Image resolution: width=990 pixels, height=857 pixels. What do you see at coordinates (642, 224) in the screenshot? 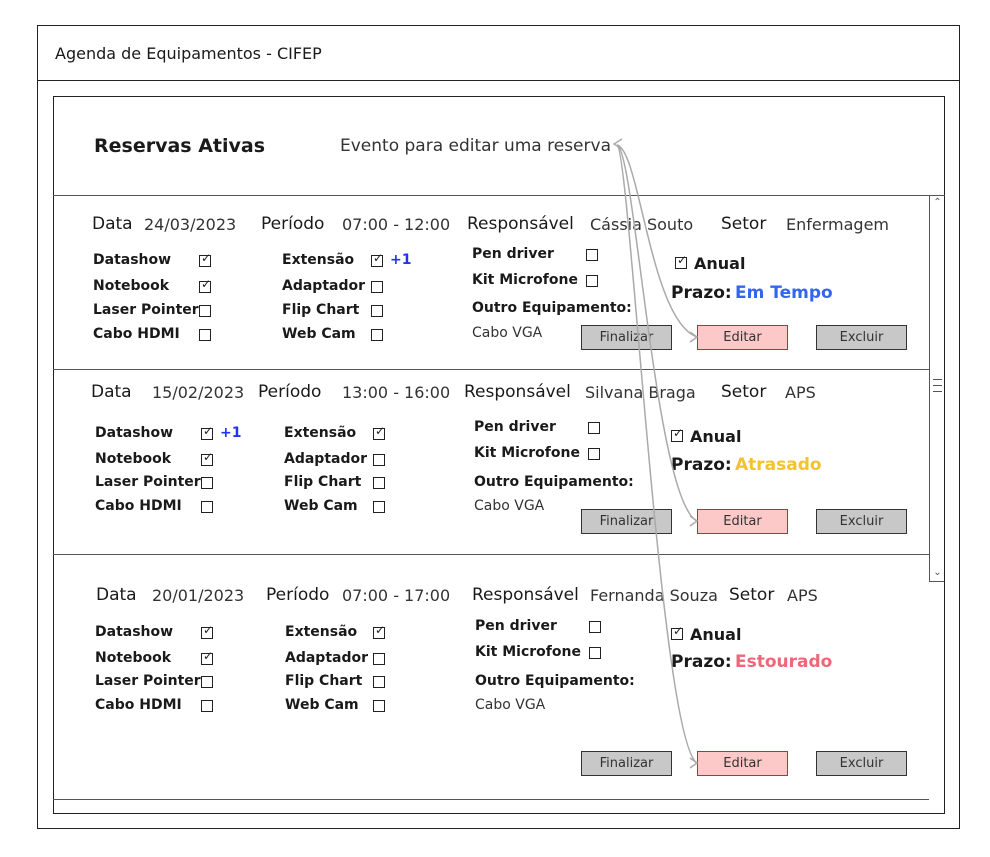
I see `reservation-responsible: Cássia Souto` at bounding box center [642, 224].